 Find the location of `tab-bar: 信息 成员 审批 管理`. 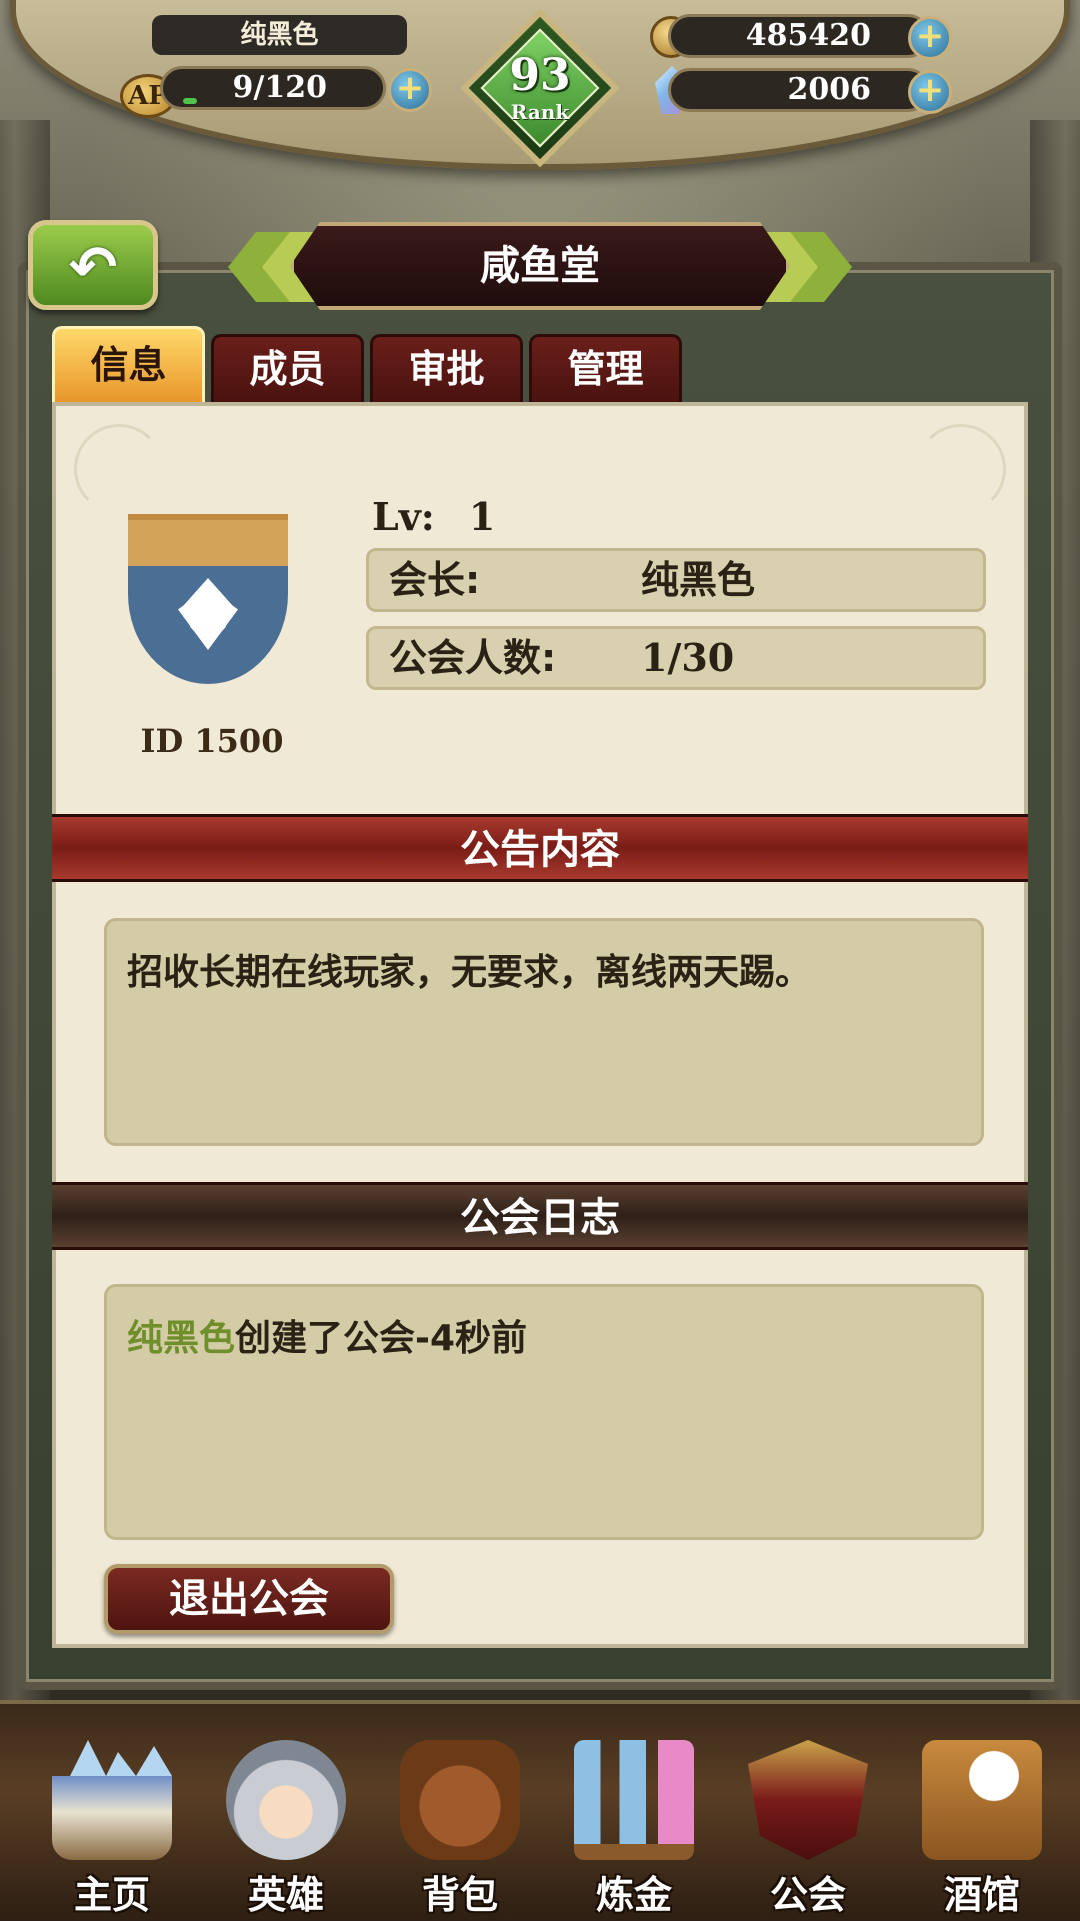

tab-bar: 信息 成员 审批 管理 is located at coordinates (367, 364).